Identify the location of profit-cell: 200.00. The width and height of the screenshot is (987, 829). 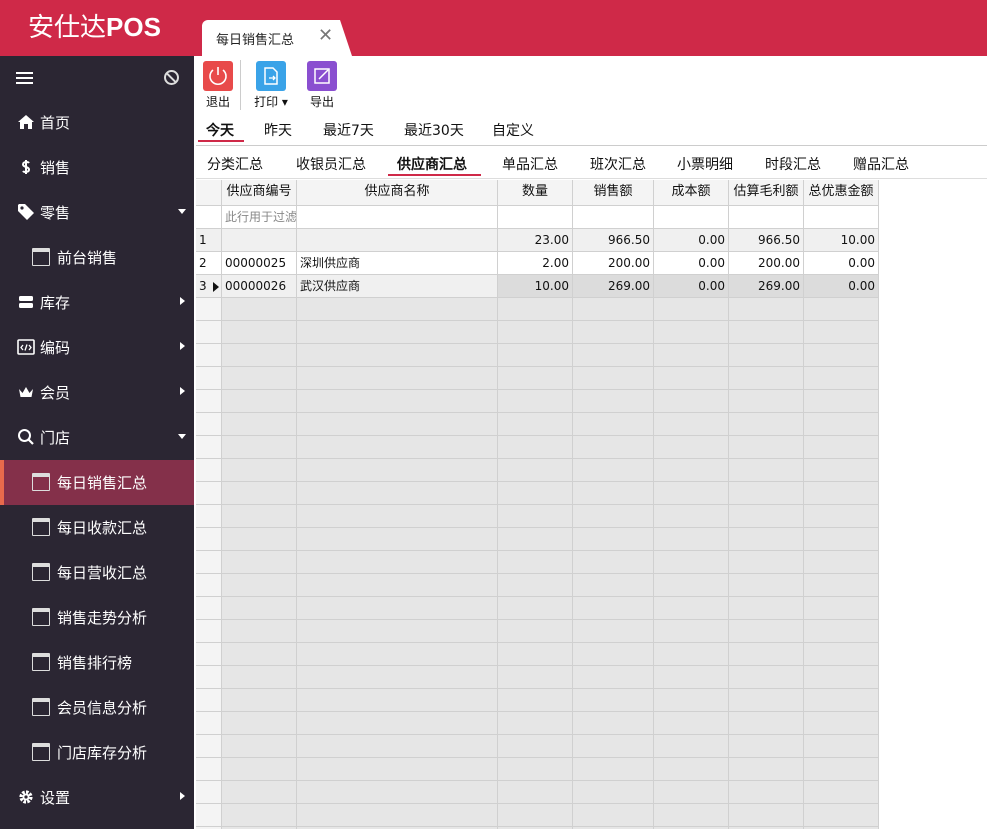
(766, 263).